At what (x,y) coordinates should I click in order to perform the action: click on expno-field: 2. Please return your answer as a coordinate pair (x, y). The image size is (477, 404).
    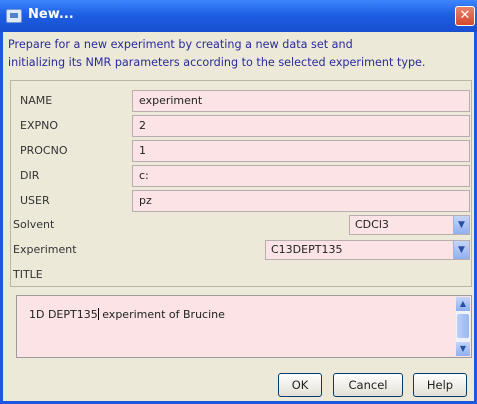
    Looking at the image, I should click on (301, 126).